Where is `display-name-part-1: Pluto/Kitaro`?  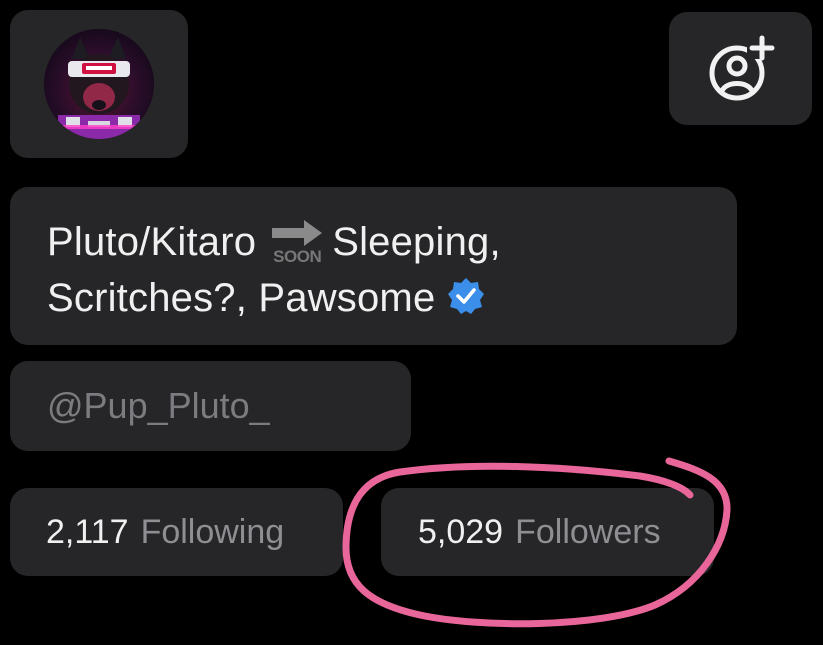 display-name-part-1: Pluto/Kitaro is located at coordinates (152, 242).